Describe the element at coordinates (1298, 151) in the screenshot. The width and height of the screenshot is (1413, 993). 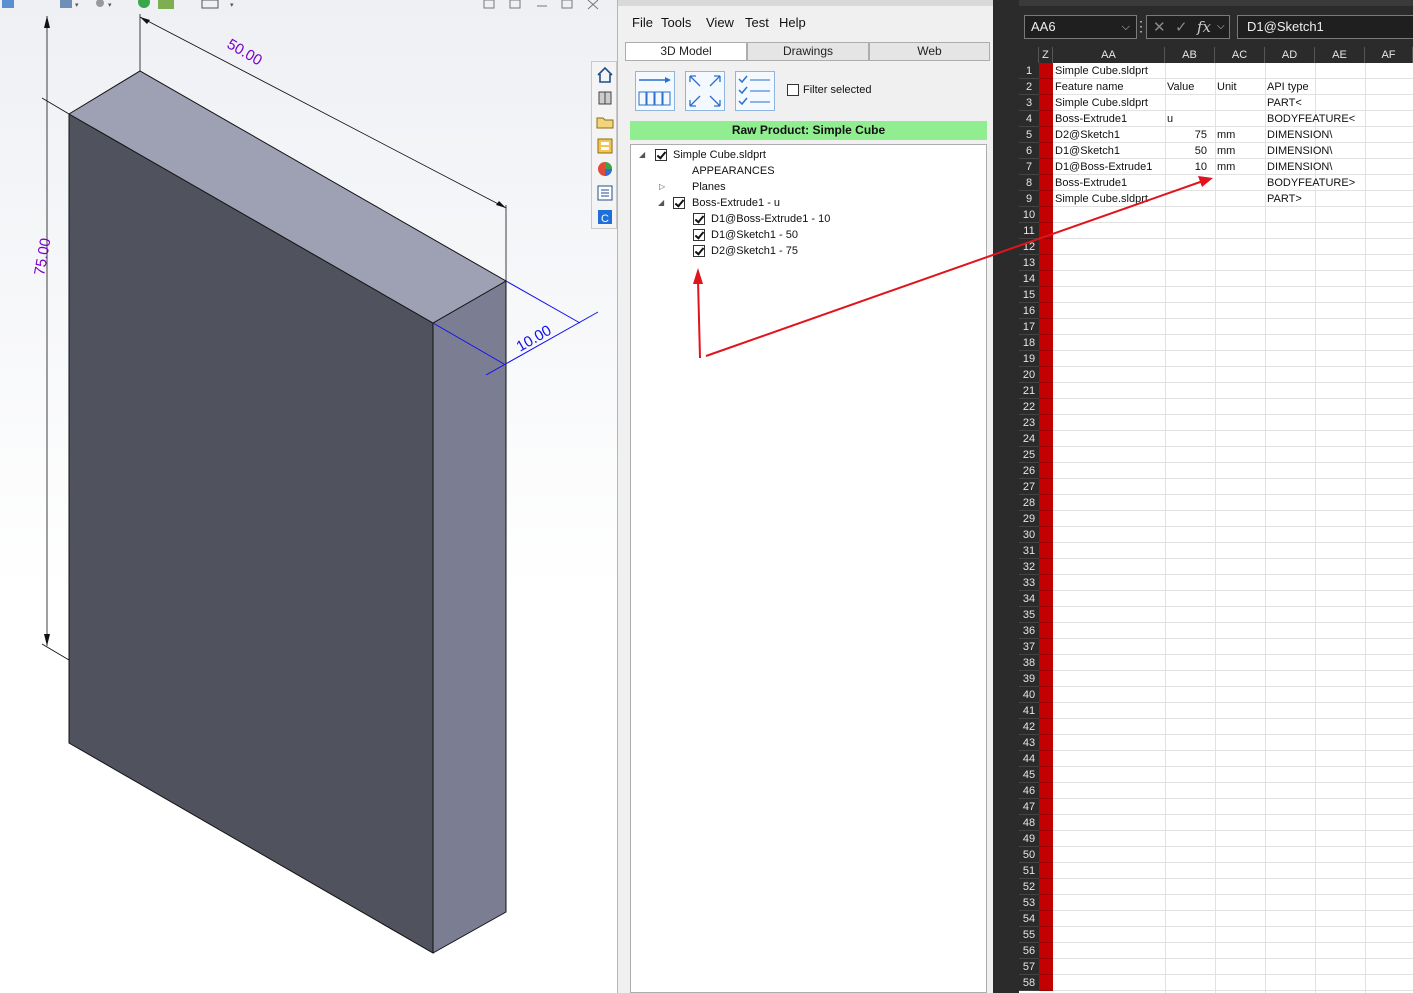
I see `cell-ad-row6: DIMENSION\` at that location.